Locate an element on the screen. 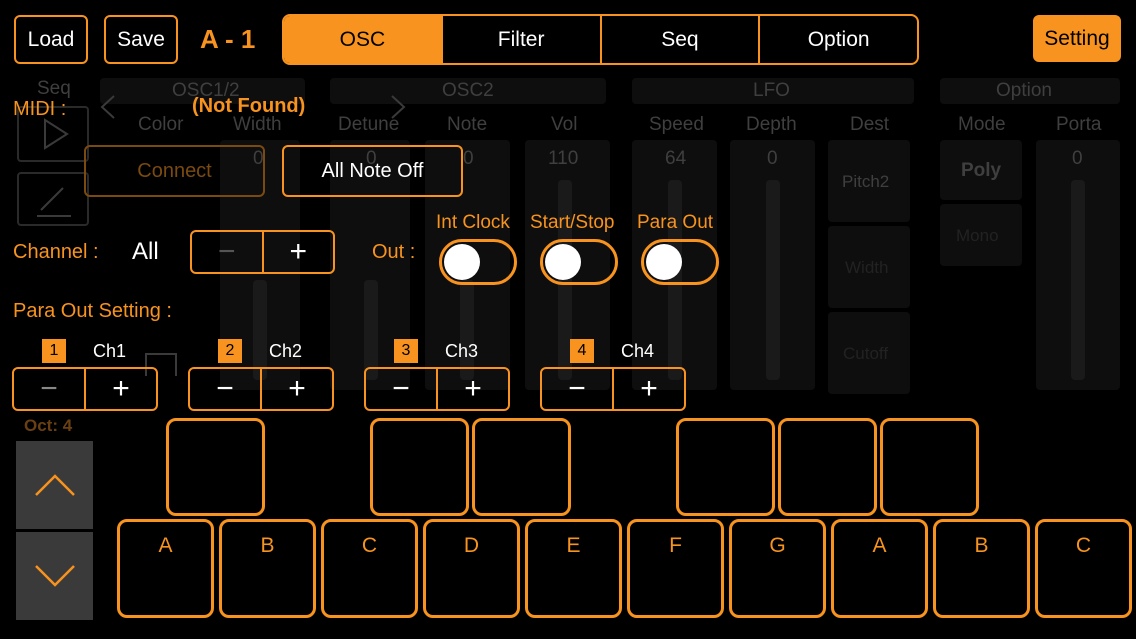  value-depth: 0 is located at coordinates (772, 158).